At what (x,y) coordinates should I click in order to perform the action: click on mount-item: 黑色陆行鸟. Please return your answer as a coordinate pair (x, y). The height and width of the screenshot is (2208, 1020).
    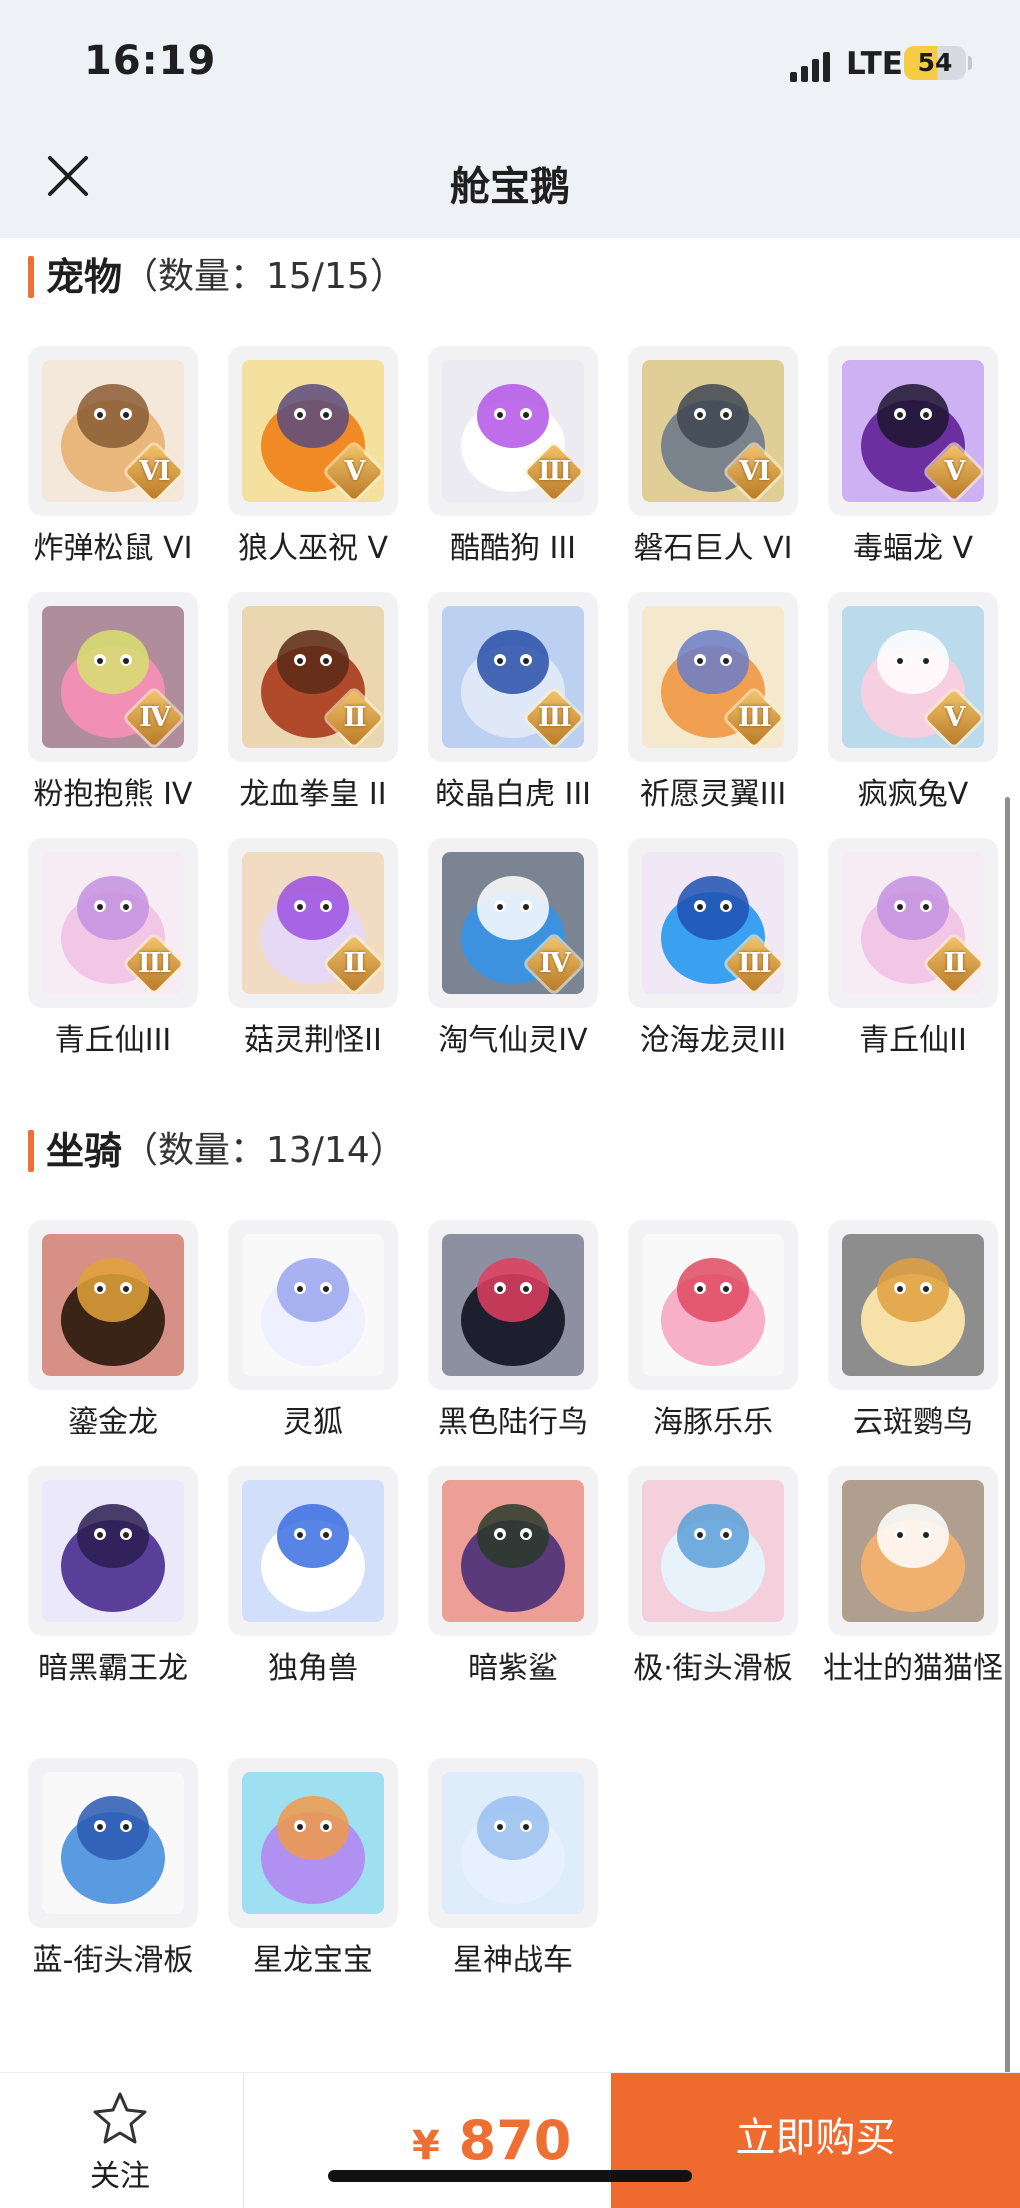
    Looking at the image, I should click on (513, 1333).